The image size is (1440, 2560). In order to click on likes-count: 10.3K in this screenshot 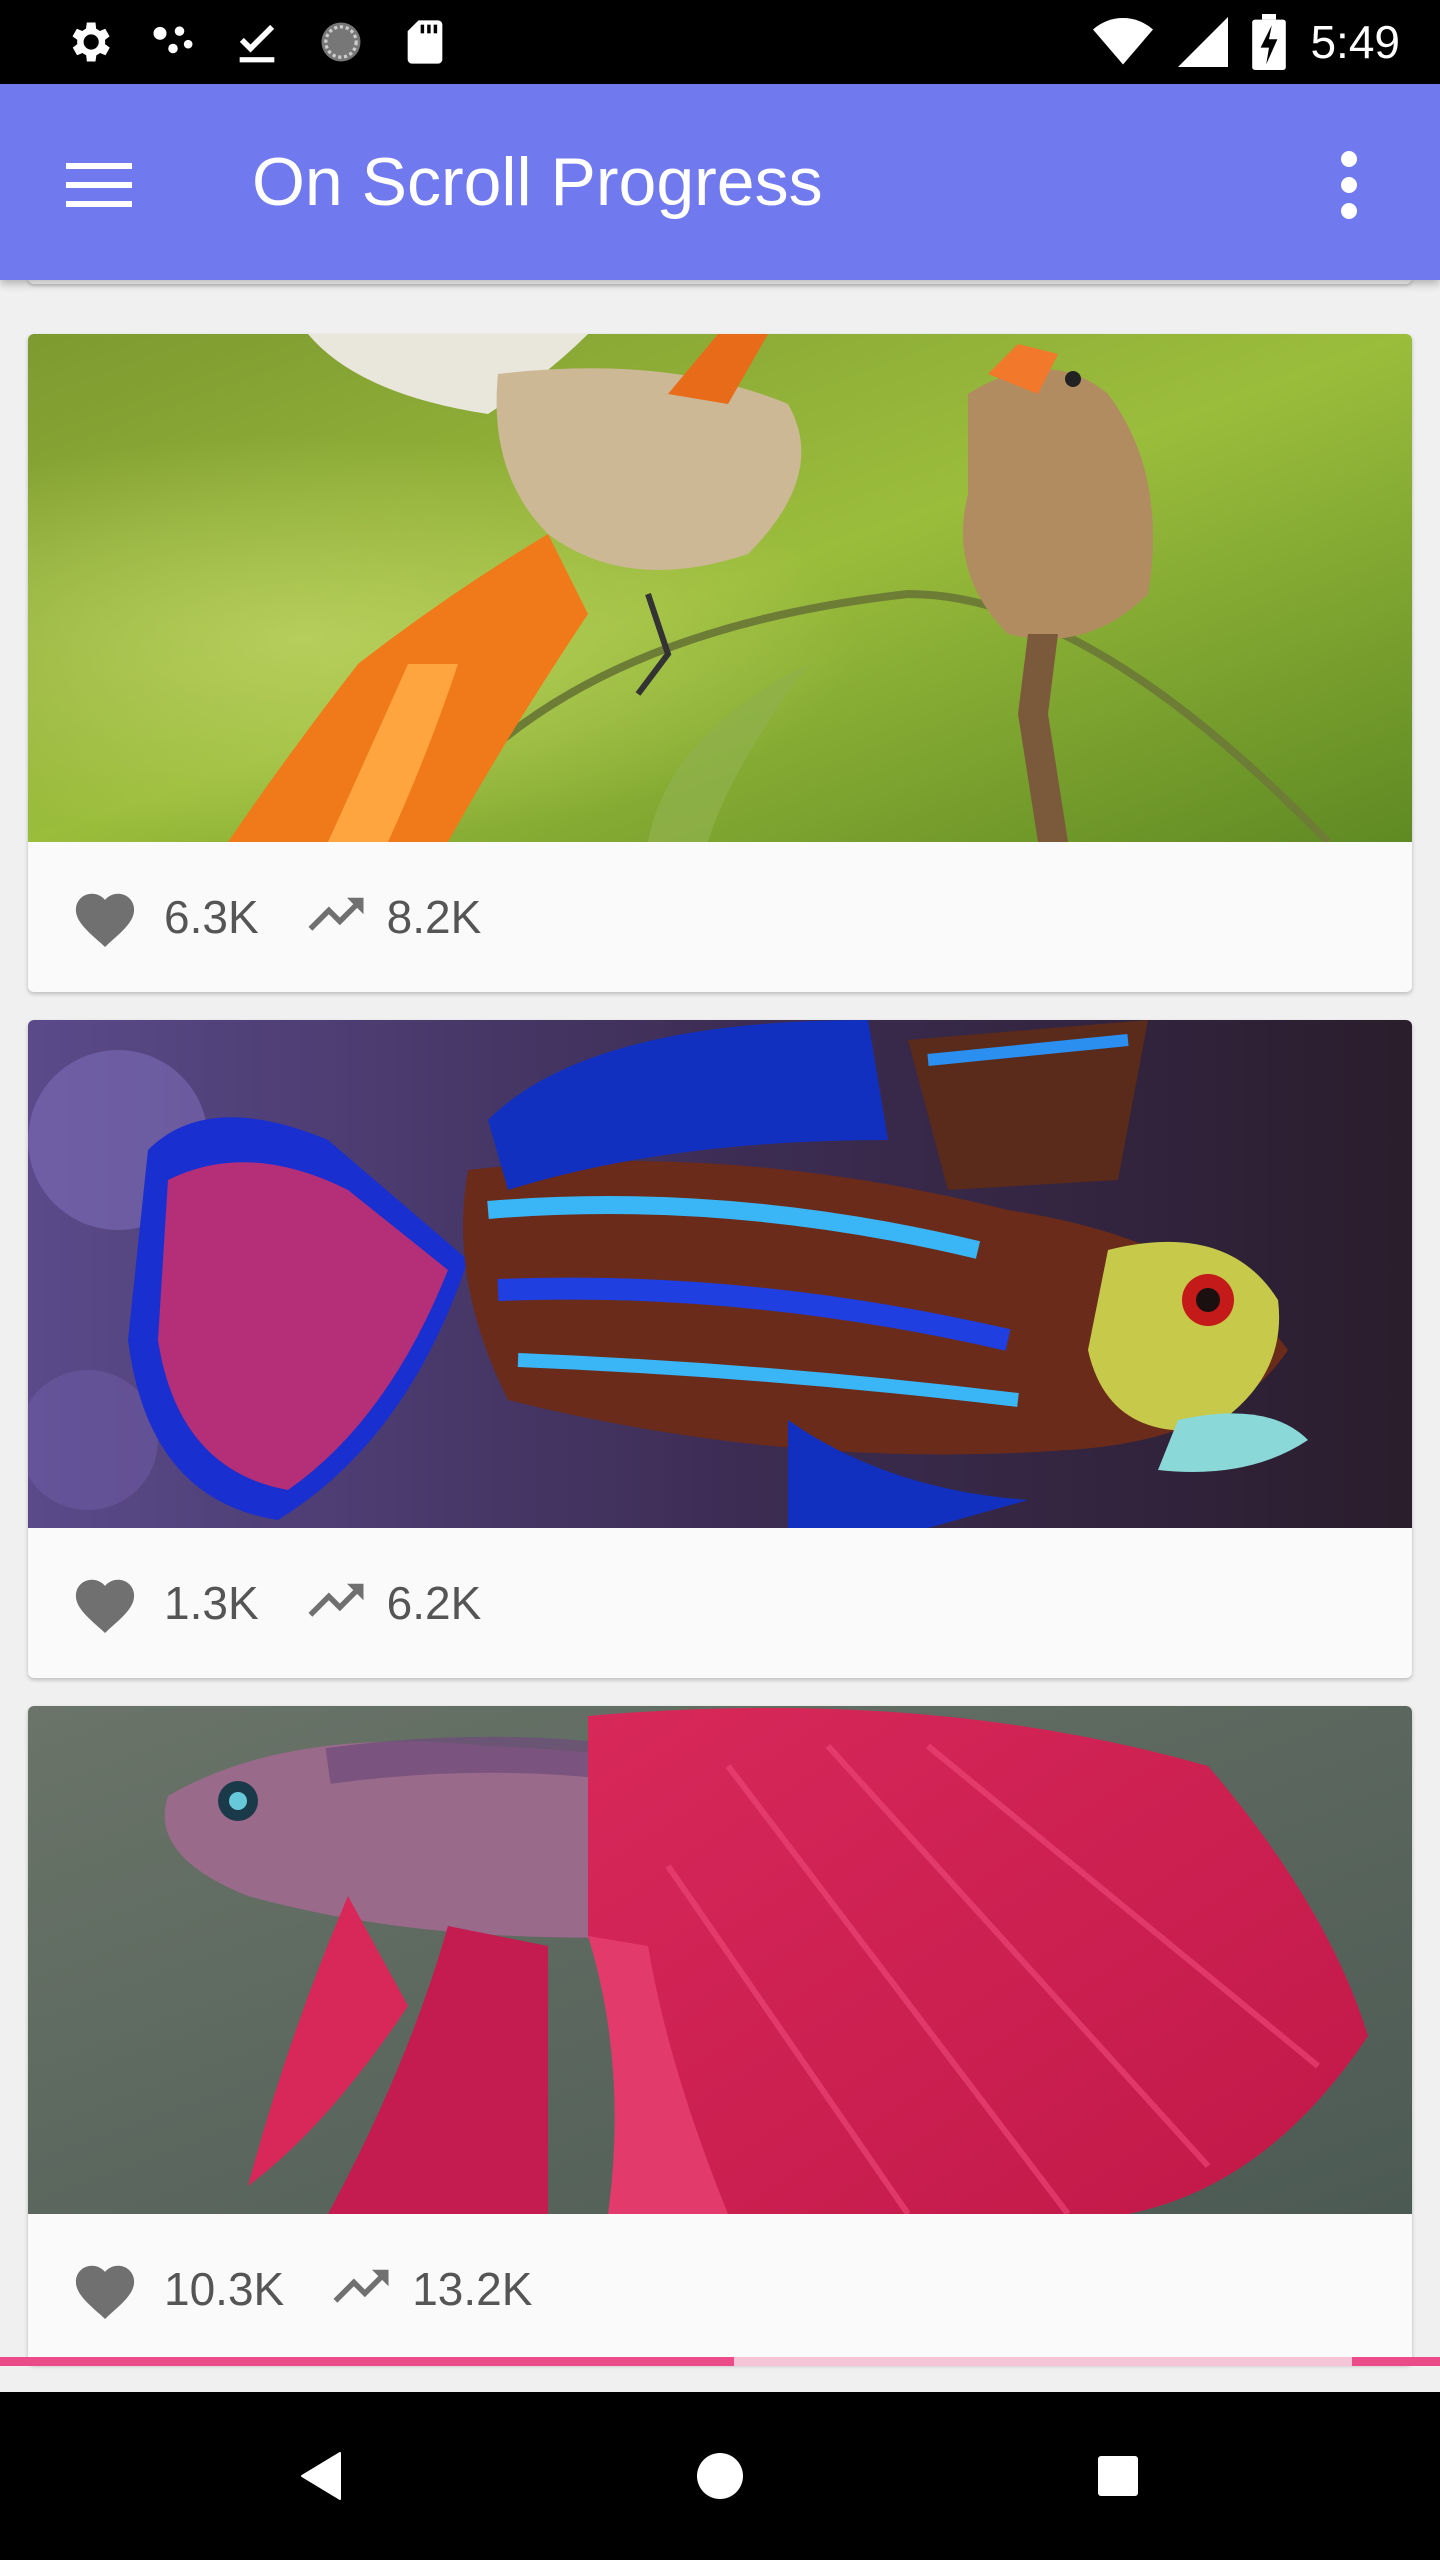, I will do `click(224, 2289)`.